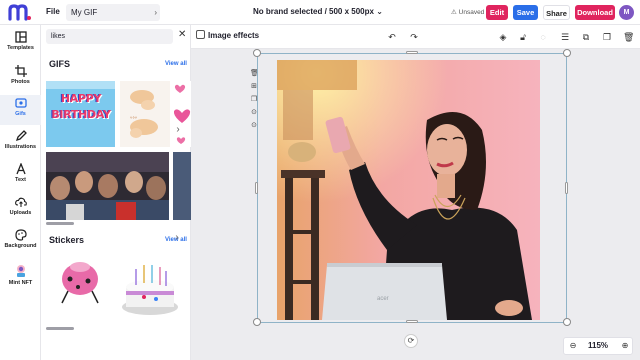  I want to click on resize-handle-right, so click(566, 188).